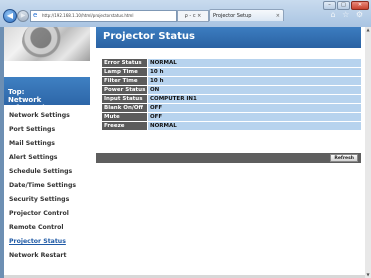  I want to click on close-window-button: ✕, so click(360, 5).